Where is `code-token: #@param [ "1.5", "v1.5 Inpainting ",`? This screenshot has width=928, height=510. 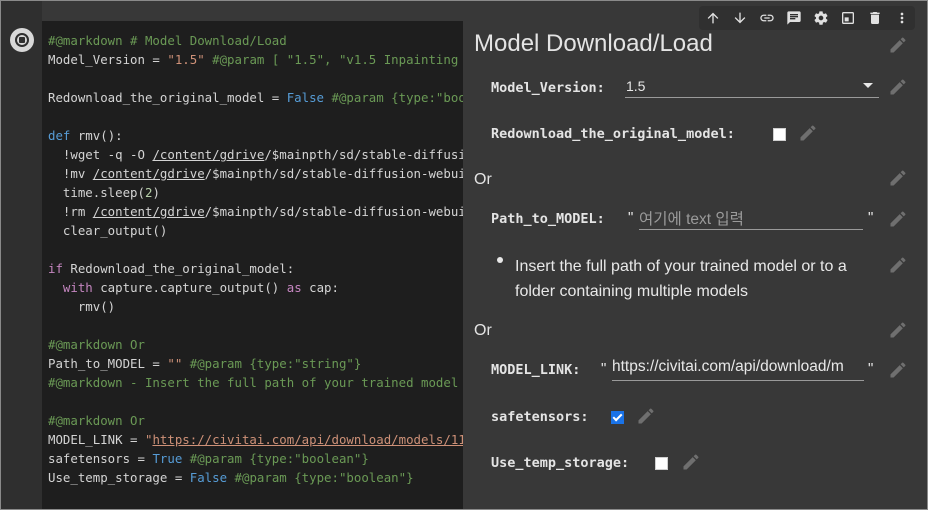 code-token: #@param [ "1.5", "v1.5 Inpainting ", is located at coordinates (337, 59).